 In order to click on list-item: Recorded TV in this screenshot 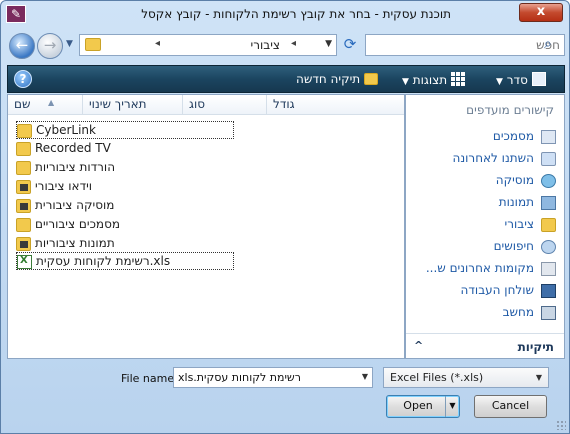, I will do `click(76, 149)`.